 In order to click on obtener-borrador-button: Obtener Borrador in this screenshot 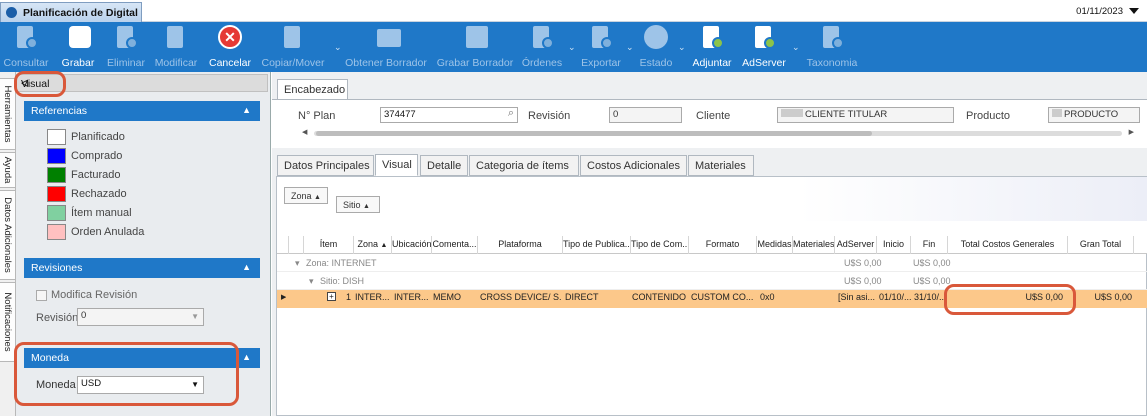, I will do `click(386, 47)`.